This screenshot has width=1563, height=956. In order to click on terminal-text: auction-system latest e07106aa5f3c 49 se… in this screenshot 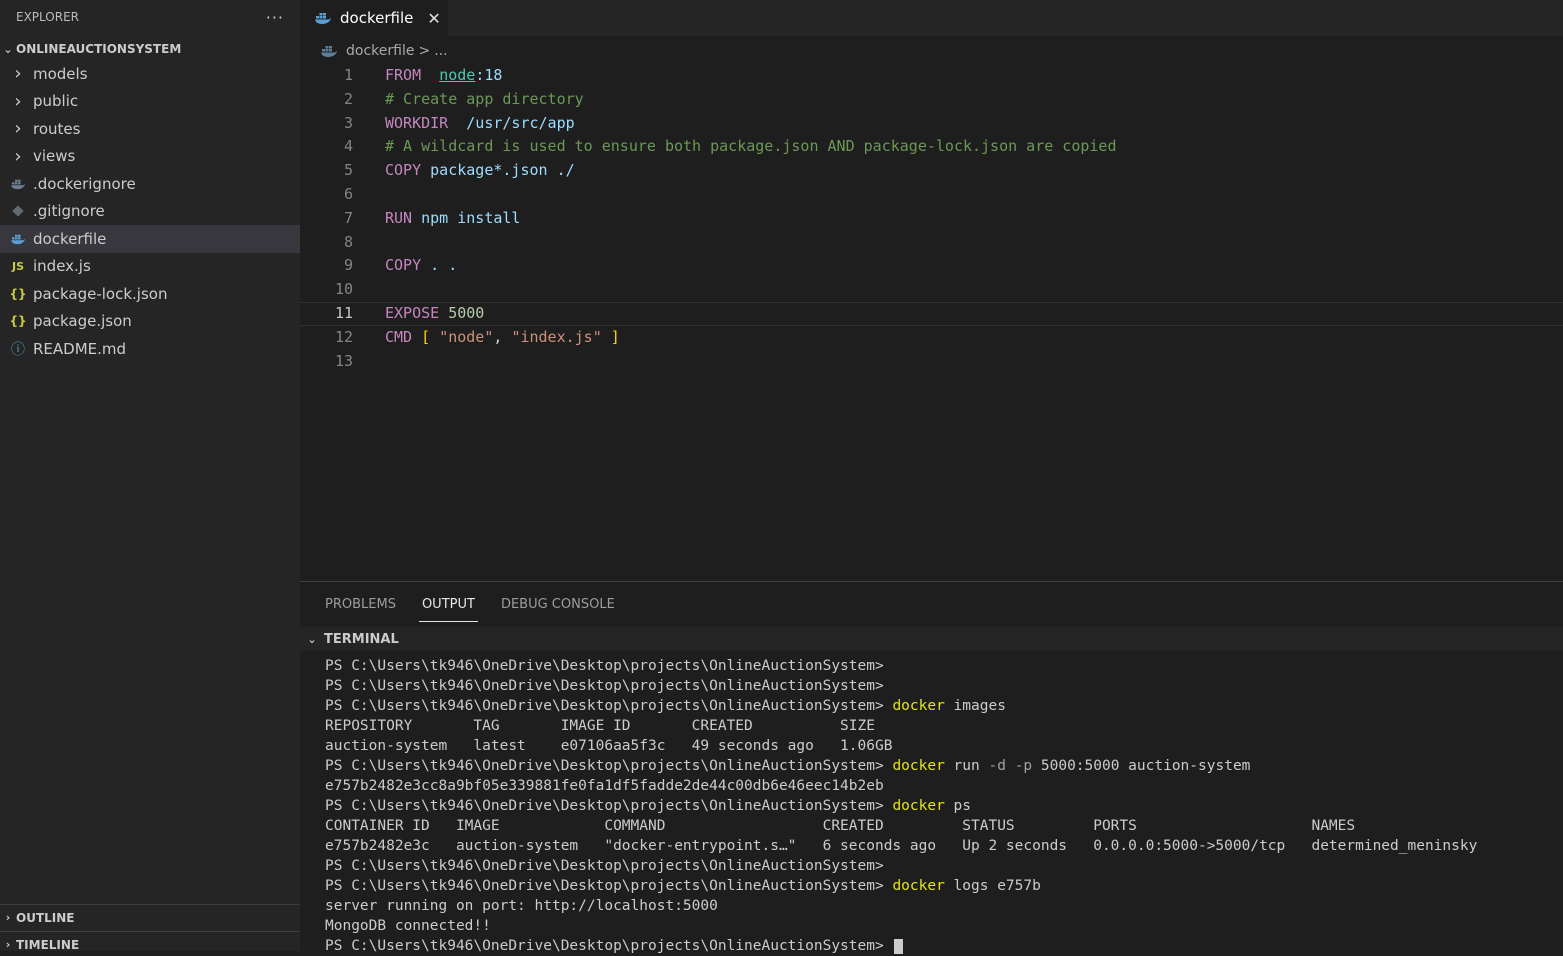, I will do `click(609, 746)`.